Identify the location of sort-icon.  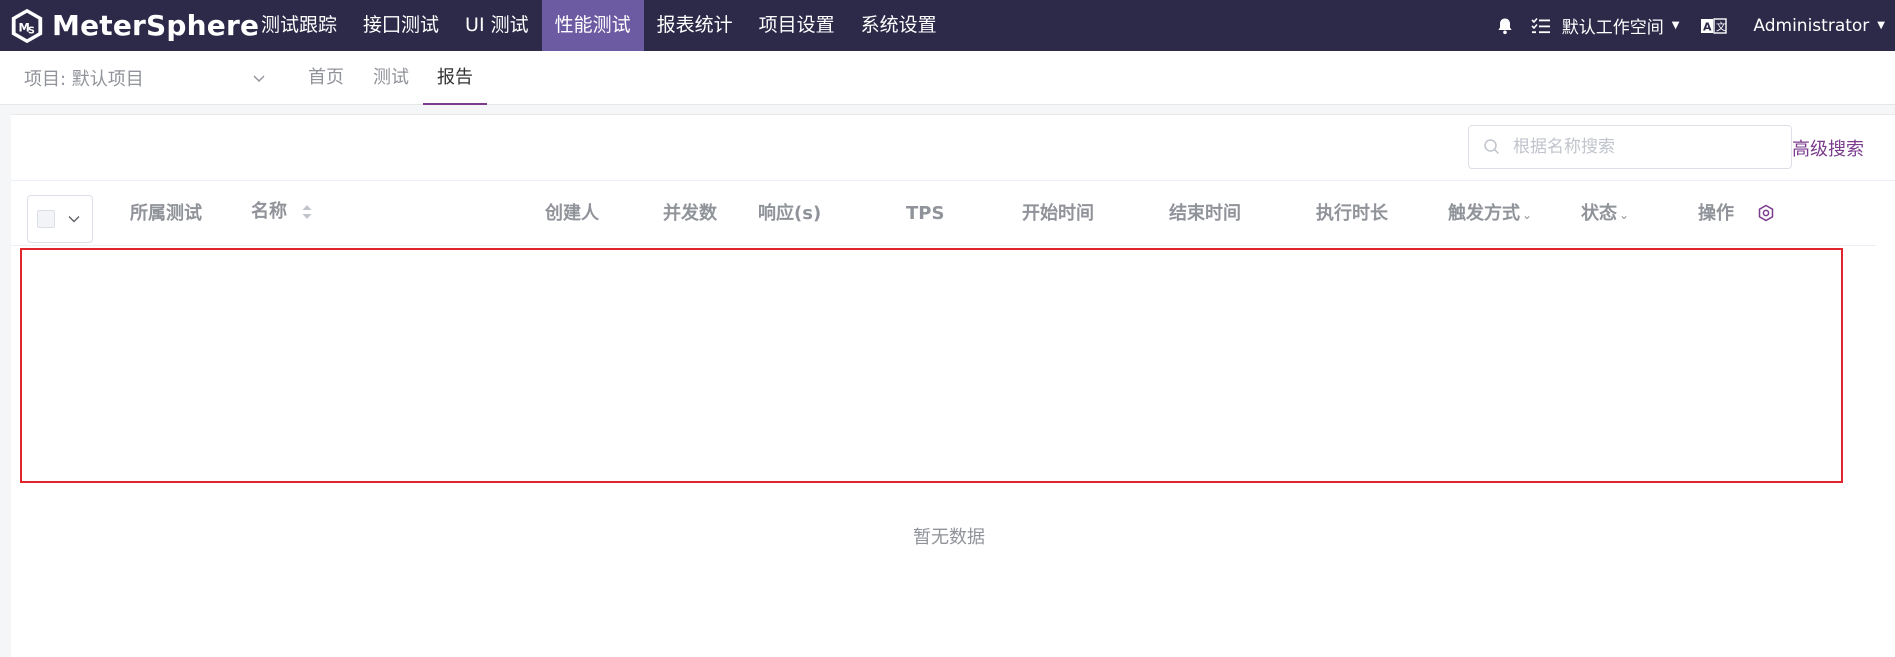
(307, 212).